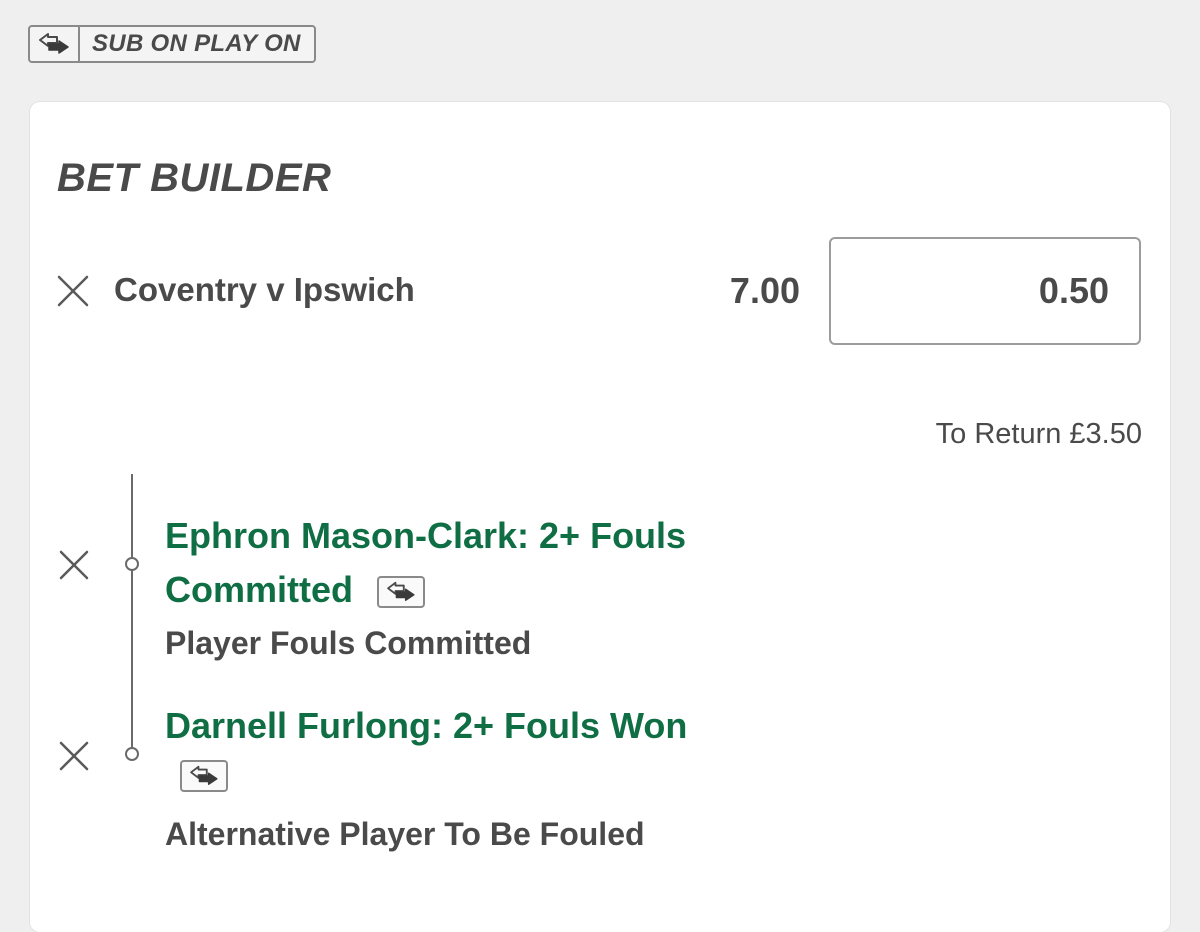  Describe the element at coordinates (73, 291) in the screenshot. I see `remove-bet-close-icon` at that location.